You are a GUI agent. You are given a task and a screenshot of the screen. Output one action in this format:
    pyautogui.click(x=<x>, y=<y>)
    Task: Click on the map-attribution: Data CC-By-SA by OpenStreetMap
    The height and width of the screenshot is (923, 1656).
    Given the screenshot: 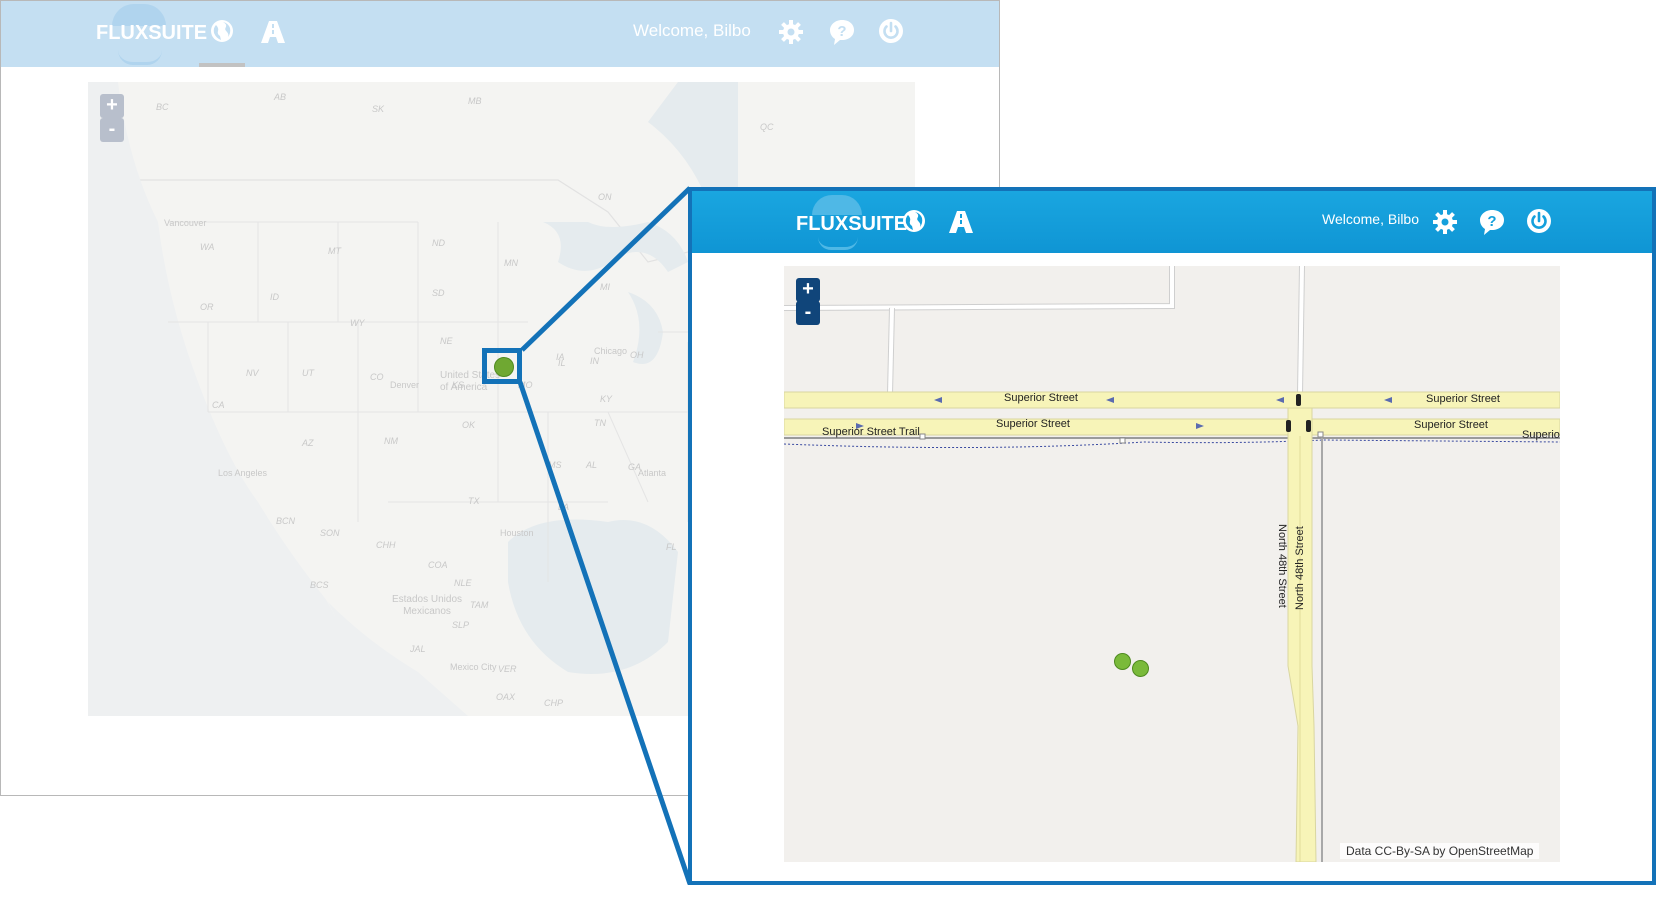 What is the action you would take?
    pyautogui.click(x=1440, y=851)
    